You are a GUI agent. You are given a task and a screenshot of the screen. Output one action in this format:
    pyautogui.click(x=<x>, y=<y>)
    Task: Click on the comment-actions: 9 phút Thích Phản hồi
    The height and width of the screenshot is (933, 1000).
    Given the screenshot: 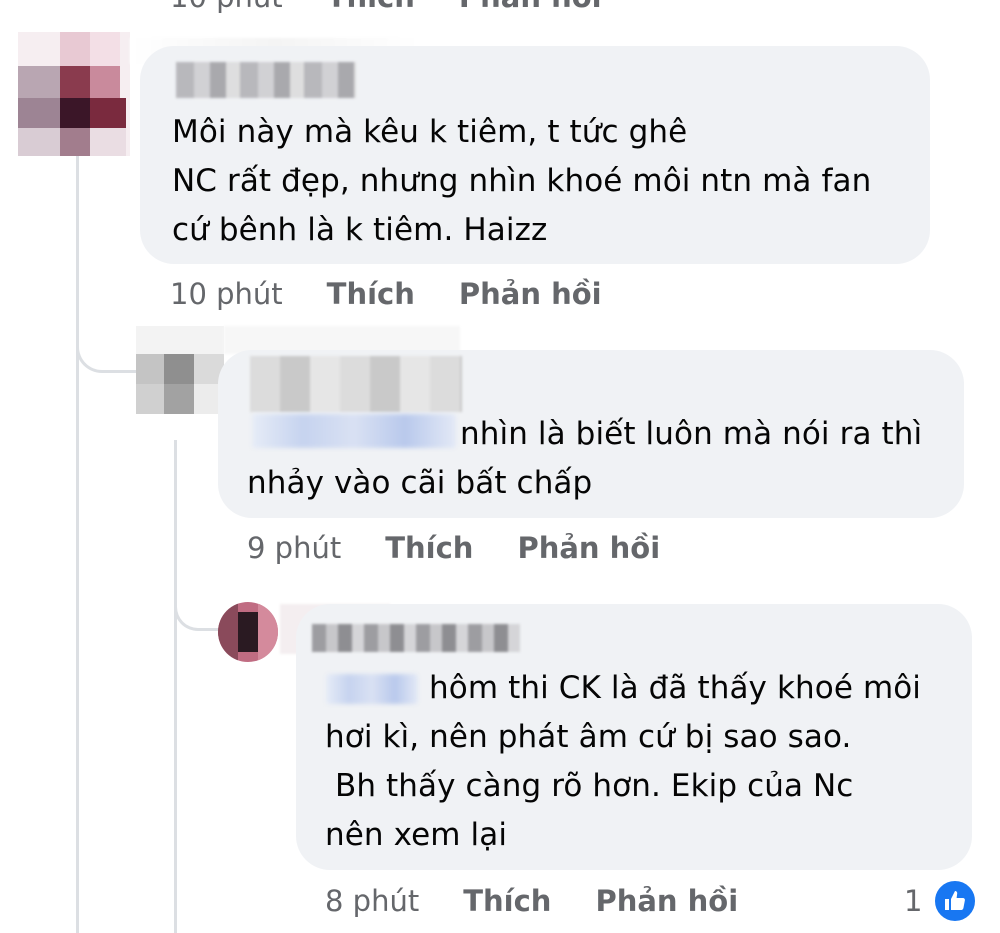 What is the action you would take?
    pyautogui.click(x=453, y=548)
    